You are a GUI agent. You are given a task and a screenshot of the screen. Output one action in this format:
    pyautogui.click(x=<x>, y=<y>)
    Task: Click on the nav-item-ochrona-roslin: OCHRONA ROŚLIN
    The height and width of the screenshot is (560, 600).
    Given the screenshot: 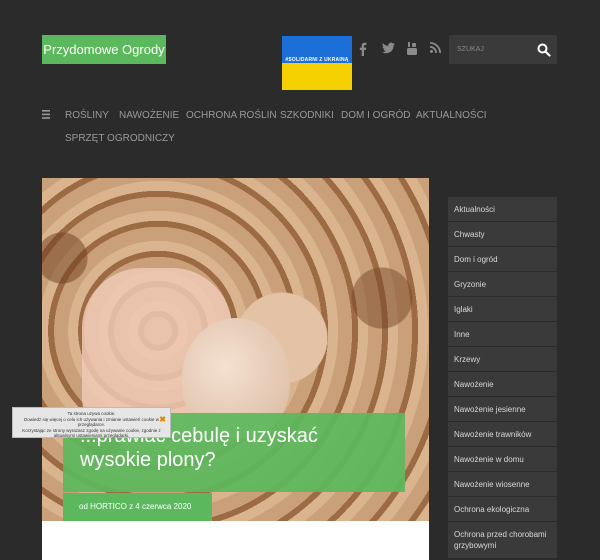 What is the action you would take?
    pyautogui.click(x=231, y=116)
    